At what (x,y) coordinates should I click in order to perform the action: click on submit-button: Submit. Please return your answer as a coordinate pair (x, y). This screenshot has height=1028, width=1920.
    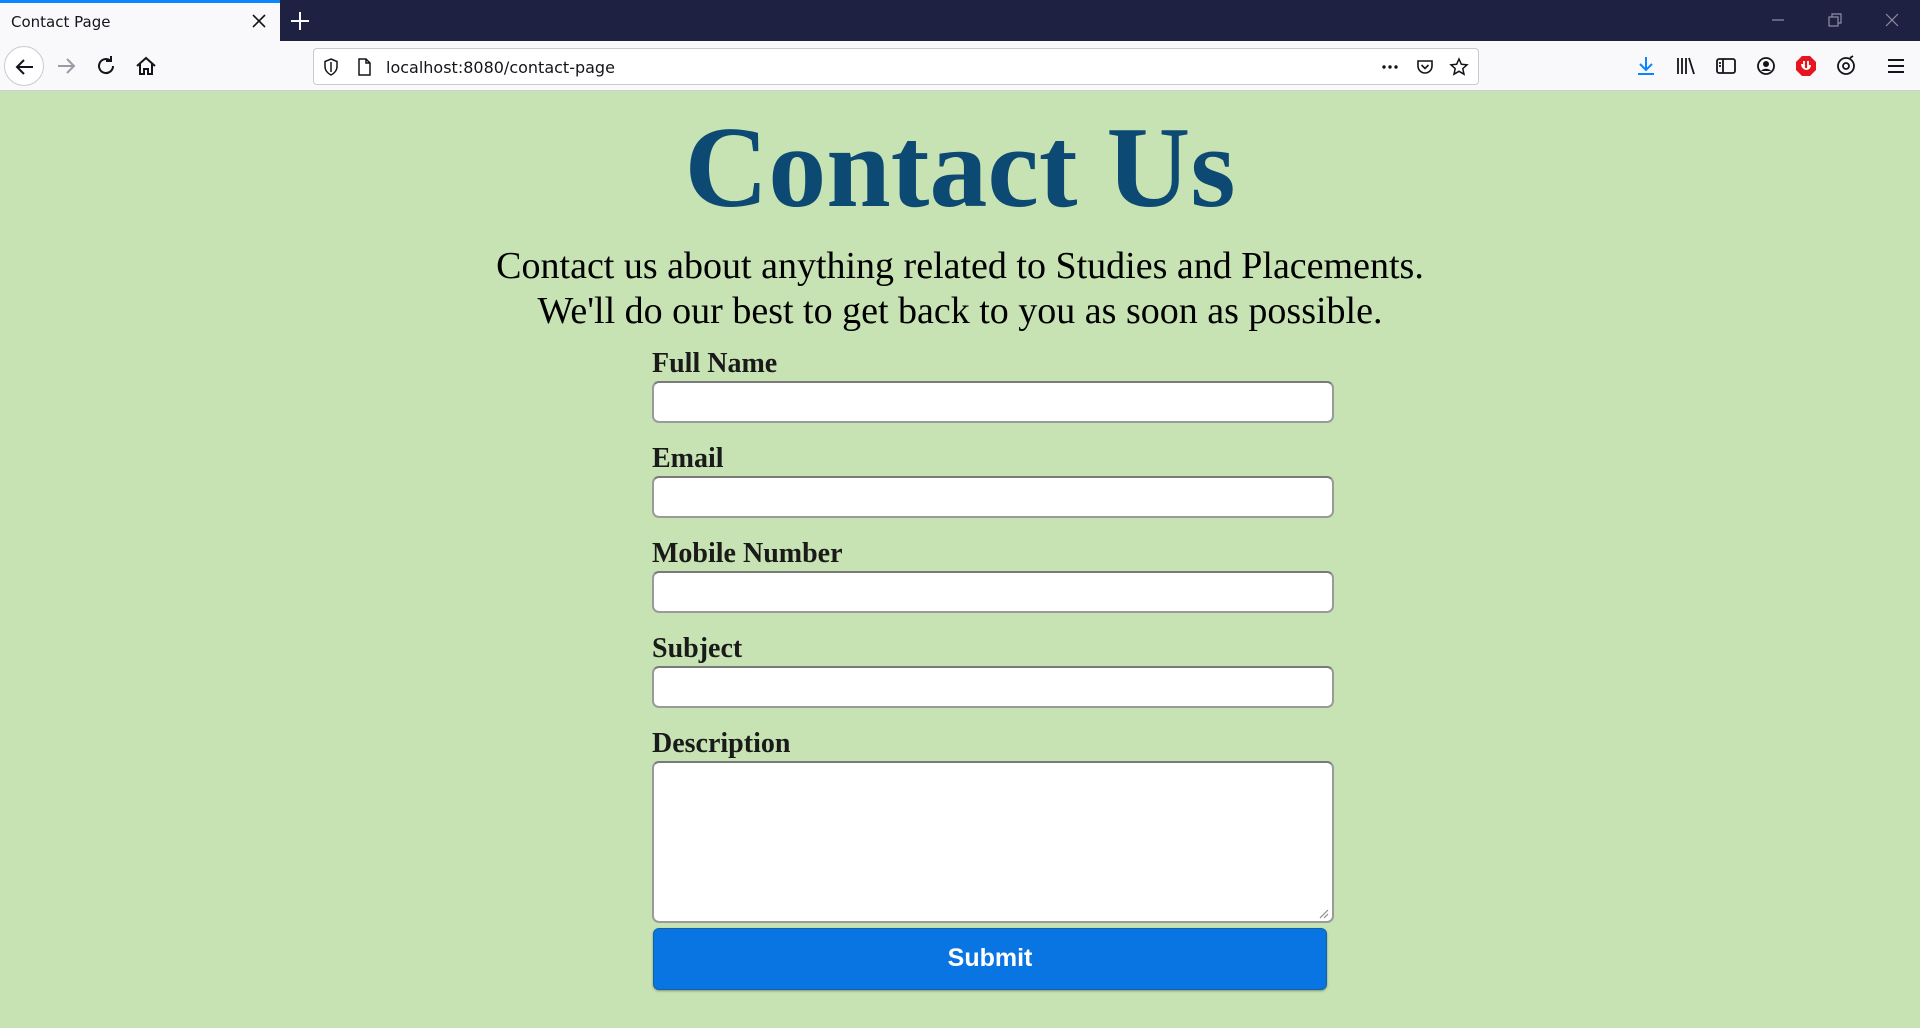
    Looking at the image, I should click on (990, 959).